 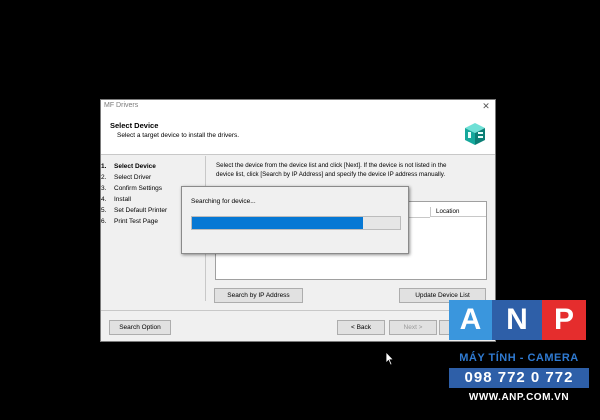 I want to click on watermark-website: WWW.ANP.COM.VN, so click(x=519, y=397).